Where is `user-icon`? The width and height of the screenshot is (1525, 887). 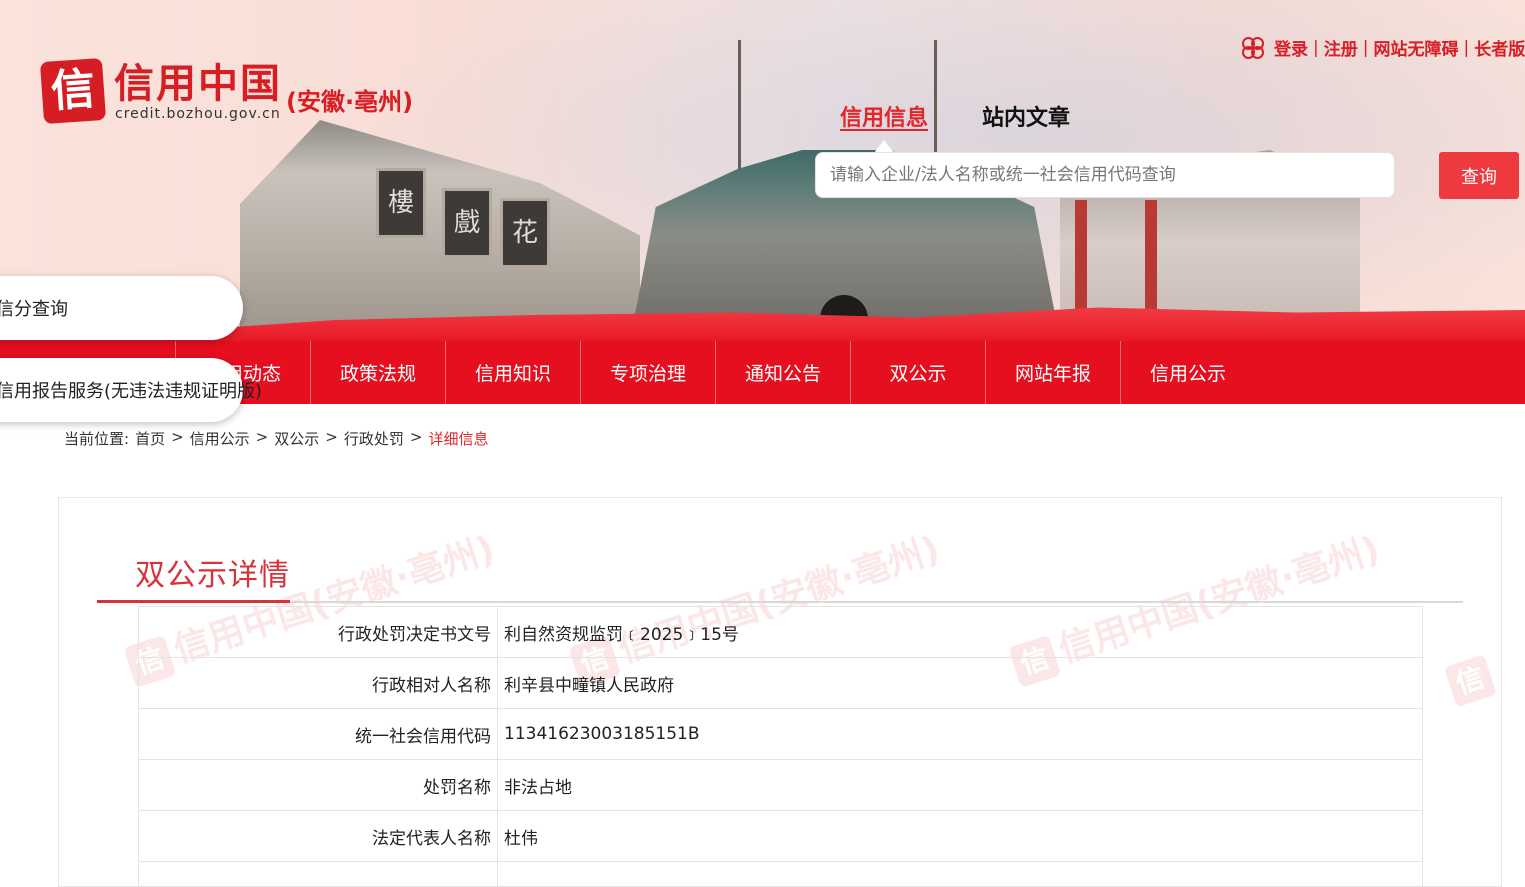 user-icon is located at coordinates (1253, 48).